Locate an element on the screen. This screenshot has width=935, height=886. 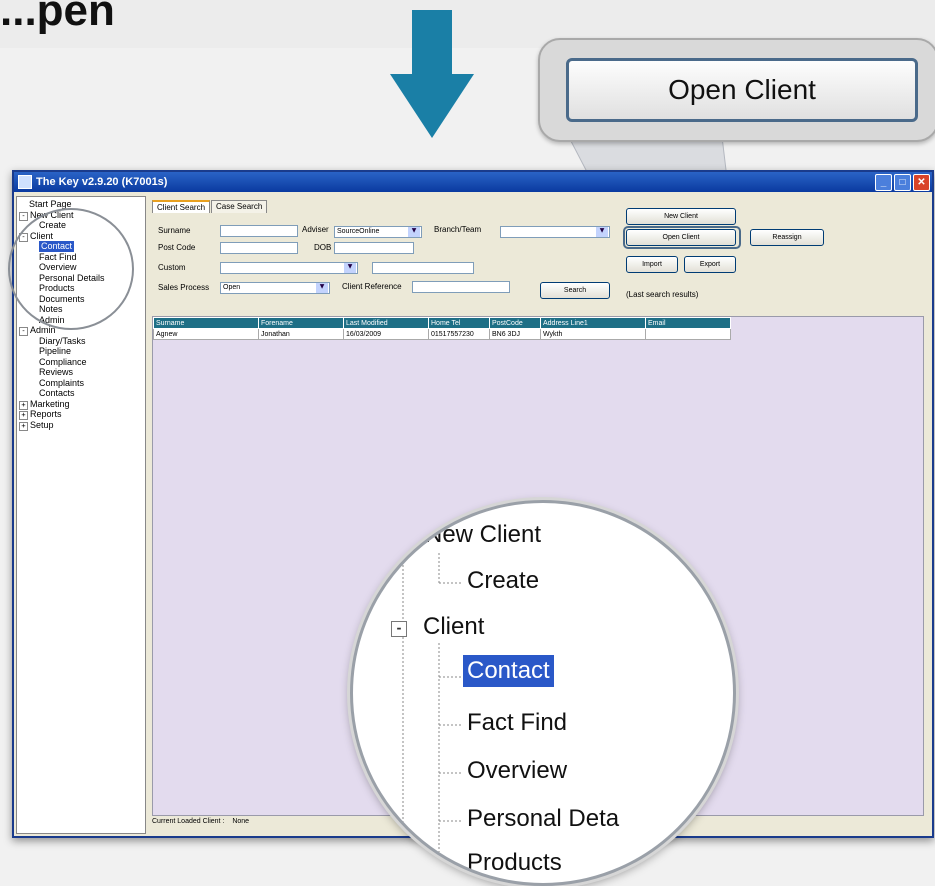
tab-client-search: Client Search is located at coordinates (181, 206).